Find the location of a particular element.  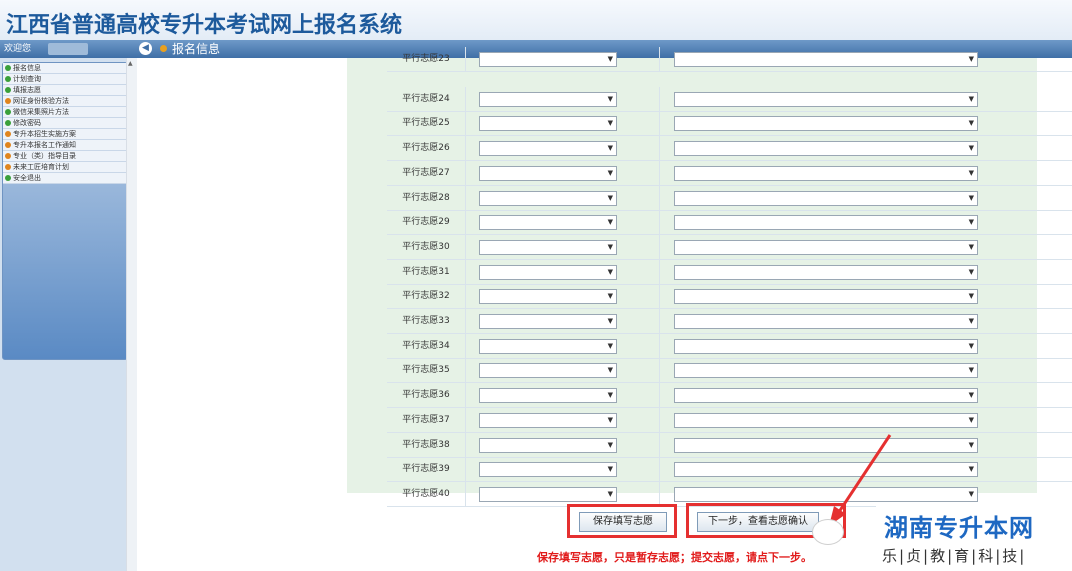

sidebar-item: 专业（类）指导目录 is located at coordinates (65, 156).